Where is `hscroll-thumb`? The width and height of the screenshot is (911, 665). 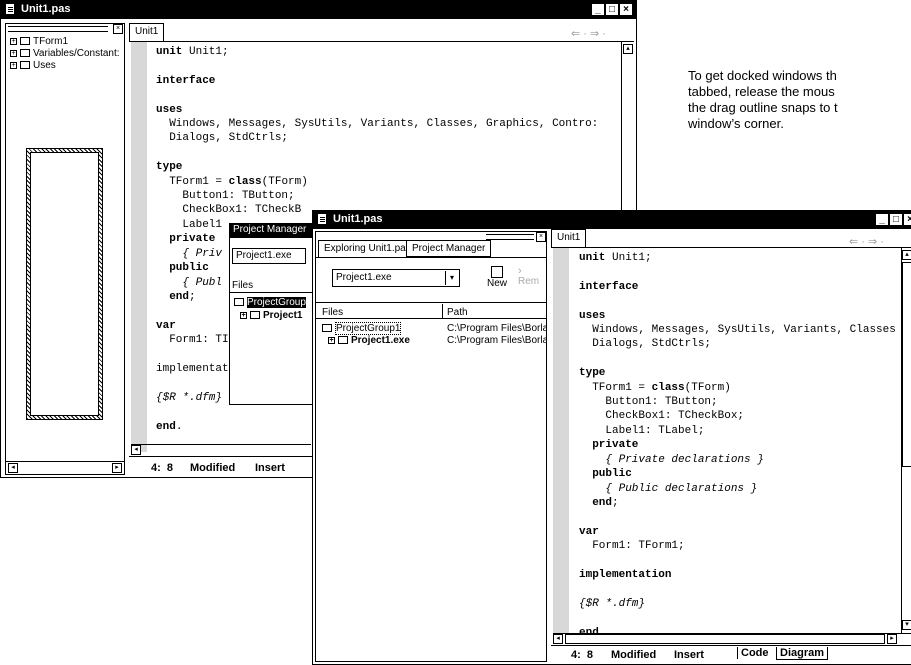
hscroll-thumb is located at coordinates (725, 639).